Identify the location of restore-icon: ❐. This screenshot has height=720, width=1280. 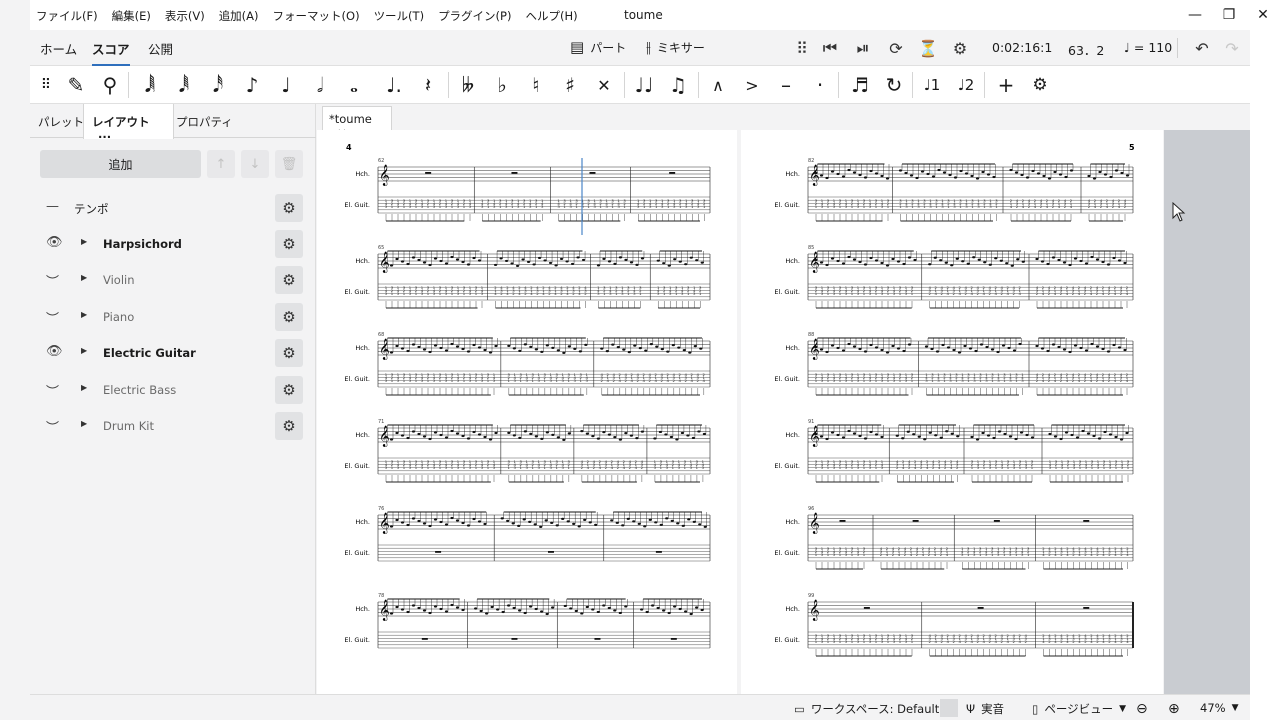
(1229, 15).